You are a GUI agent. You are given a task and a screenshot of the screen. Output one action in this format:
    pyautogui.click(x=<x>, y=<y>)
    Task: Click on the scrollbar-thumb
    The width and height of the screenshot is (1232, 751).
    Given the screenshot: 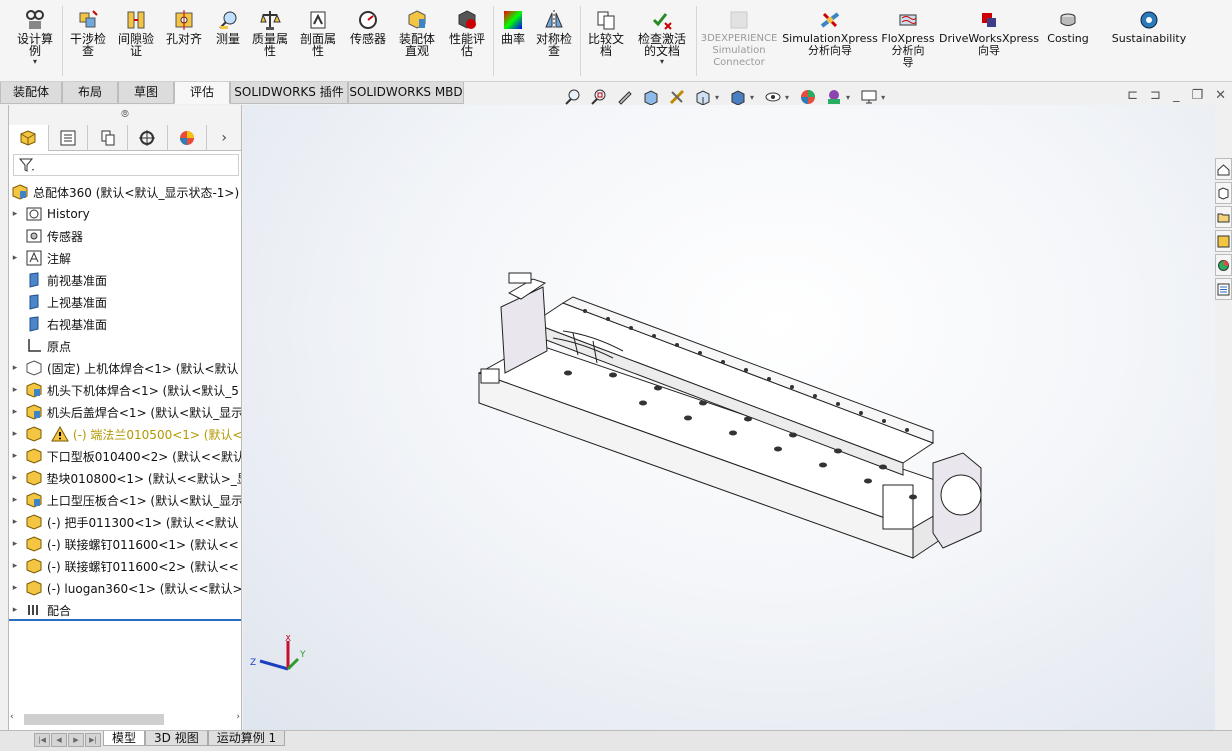 What is the action you would take?
    pyautogui.click(x=94, y=719)
    